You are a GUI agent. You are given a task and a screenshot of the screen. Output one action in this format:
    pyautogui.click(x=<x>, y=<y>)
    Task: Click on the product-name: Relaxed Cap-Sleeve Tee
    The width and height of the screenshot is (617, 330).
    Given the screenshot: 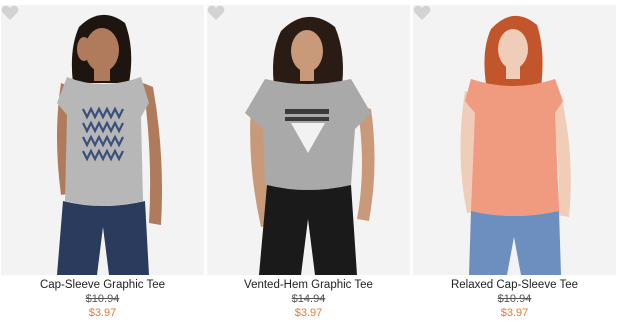 What is the action you would take?
    pyautogui.click(x=514, y=285)
    